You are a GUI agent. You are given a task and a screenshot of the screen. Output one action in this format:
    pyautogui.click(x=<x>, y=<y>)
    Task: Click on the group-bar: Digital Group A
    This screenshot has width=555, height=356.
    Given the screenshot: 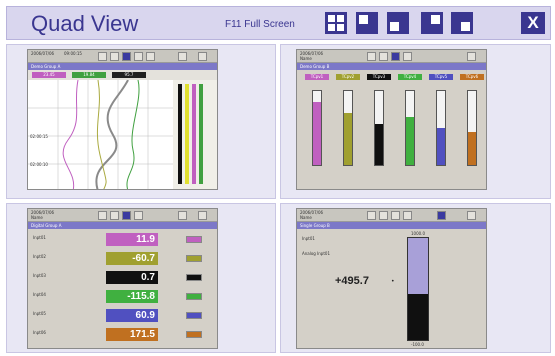 What is the action you would take?
    pyautogui.click(x=122, y=225)
    